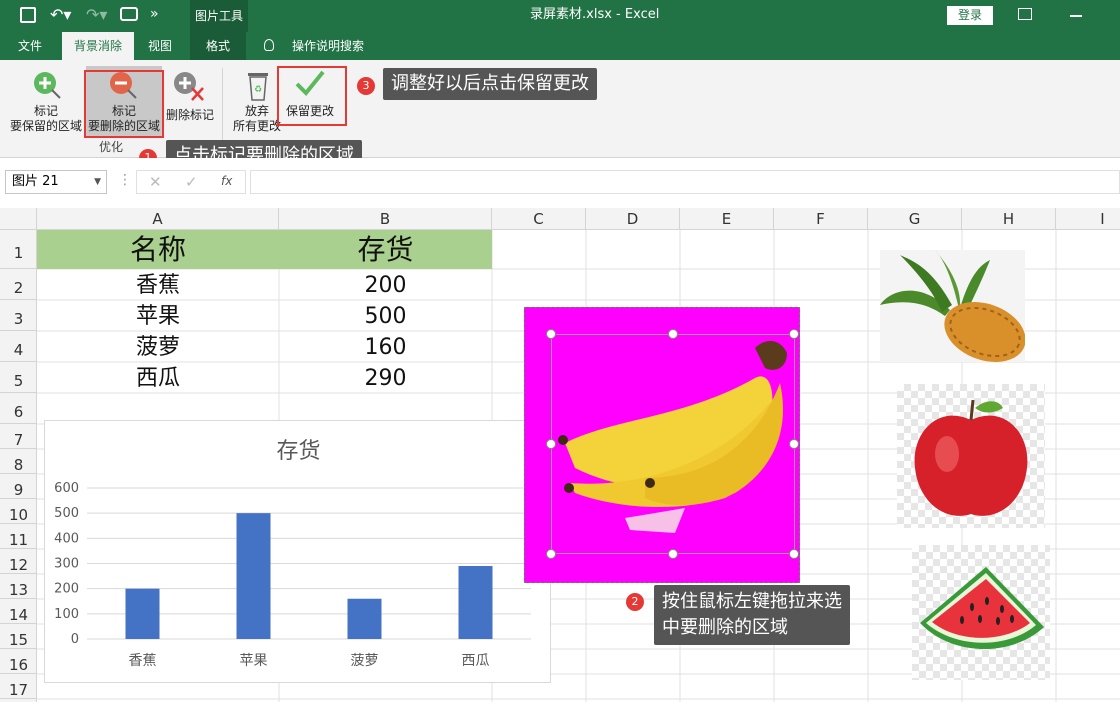 This screenshot has width=1120, height=707. I want to click on delete-mark-button: 删除标记, so click(190, 102).